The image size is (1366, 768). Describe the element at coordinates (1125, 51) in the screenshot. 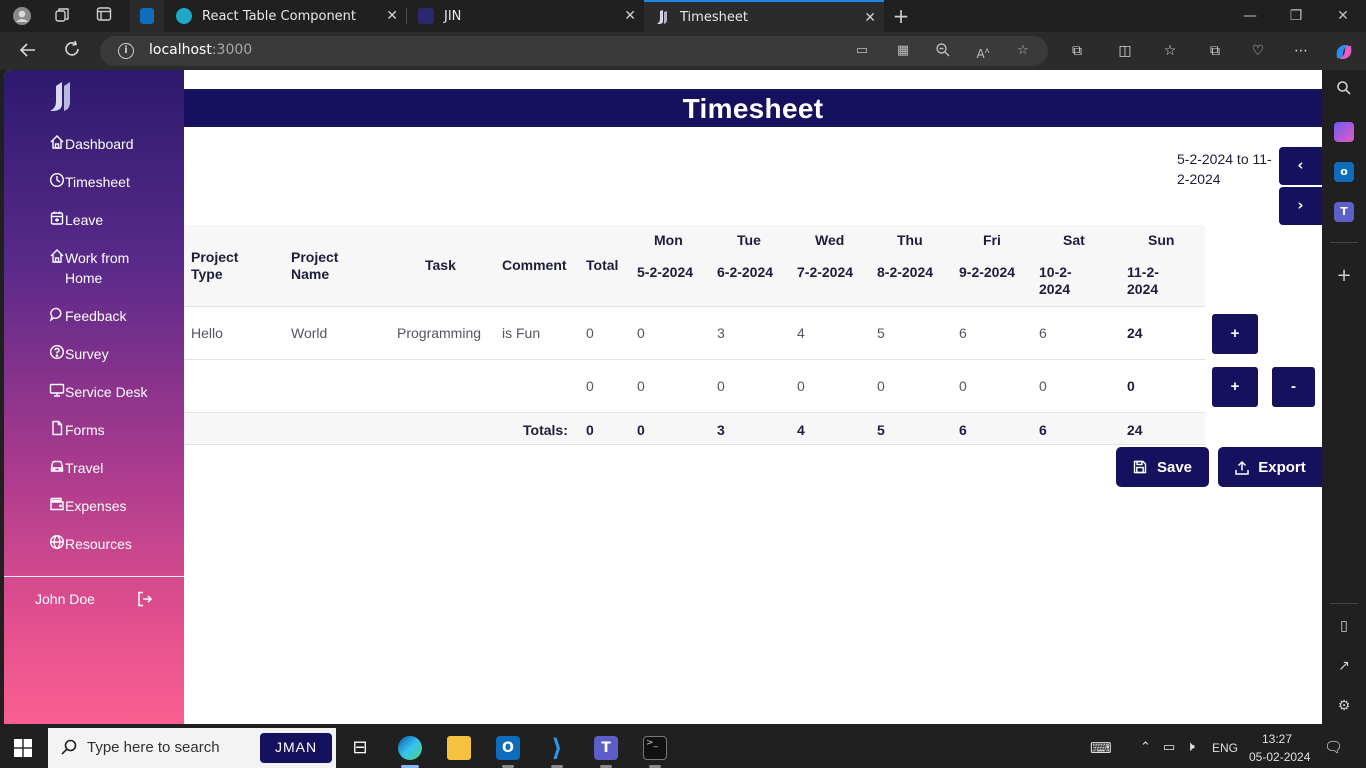

I see `split-screen-icon: ◫` at that location.